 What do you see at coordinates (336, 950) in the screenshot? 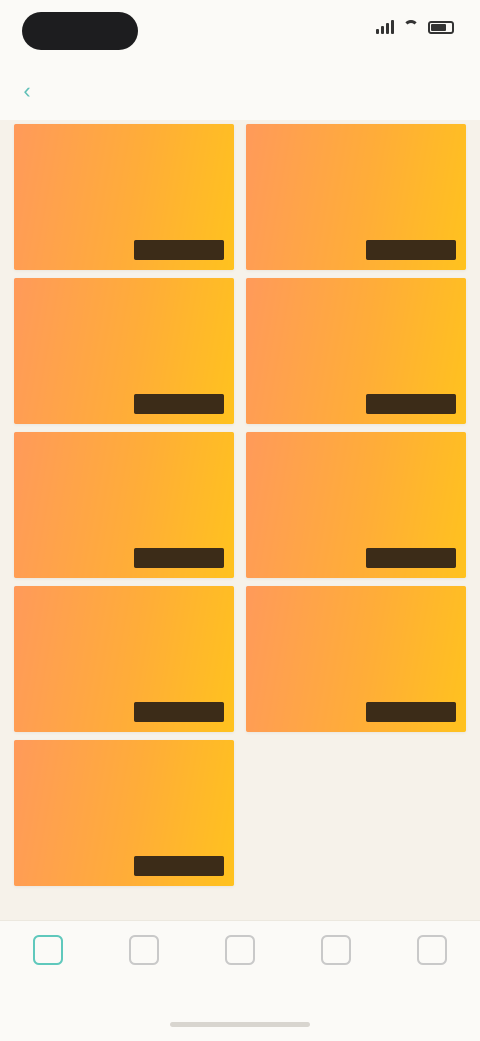
I see `message-icon` at bounding box center [336, 950].